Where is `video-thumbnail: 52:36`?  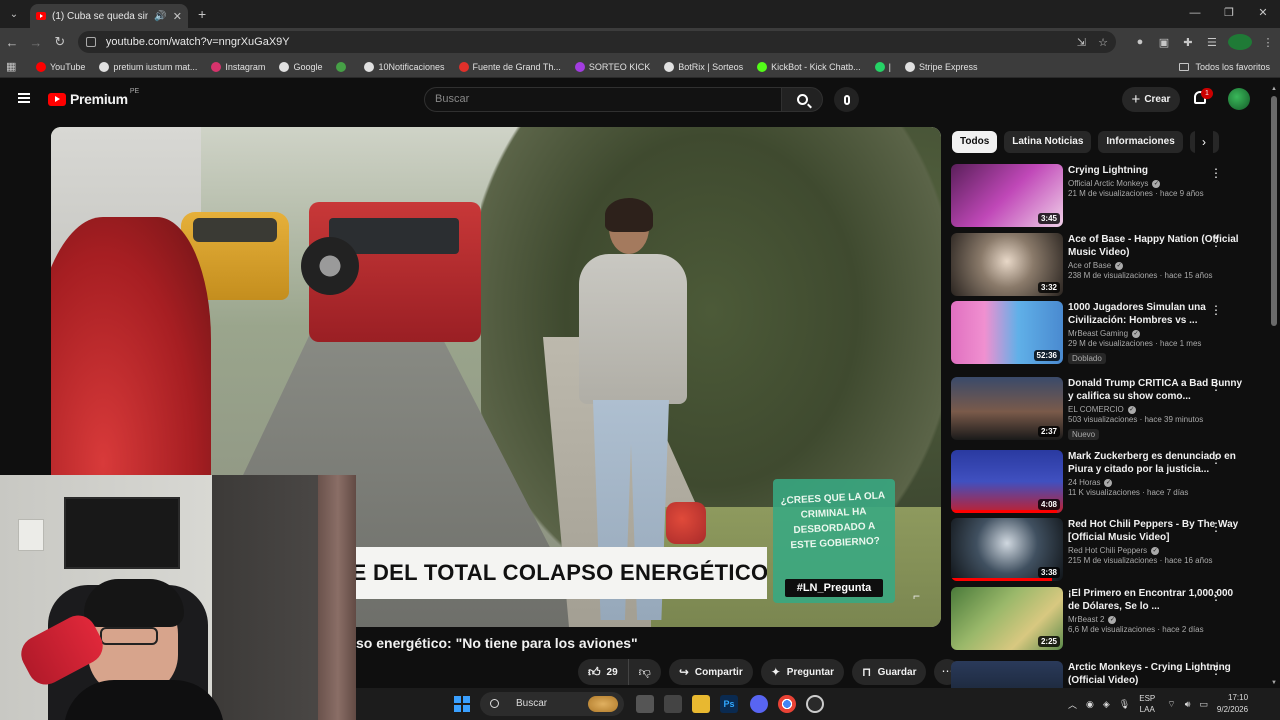
video-thumbnail: 52:36 is located at coordinates (1007, 332).